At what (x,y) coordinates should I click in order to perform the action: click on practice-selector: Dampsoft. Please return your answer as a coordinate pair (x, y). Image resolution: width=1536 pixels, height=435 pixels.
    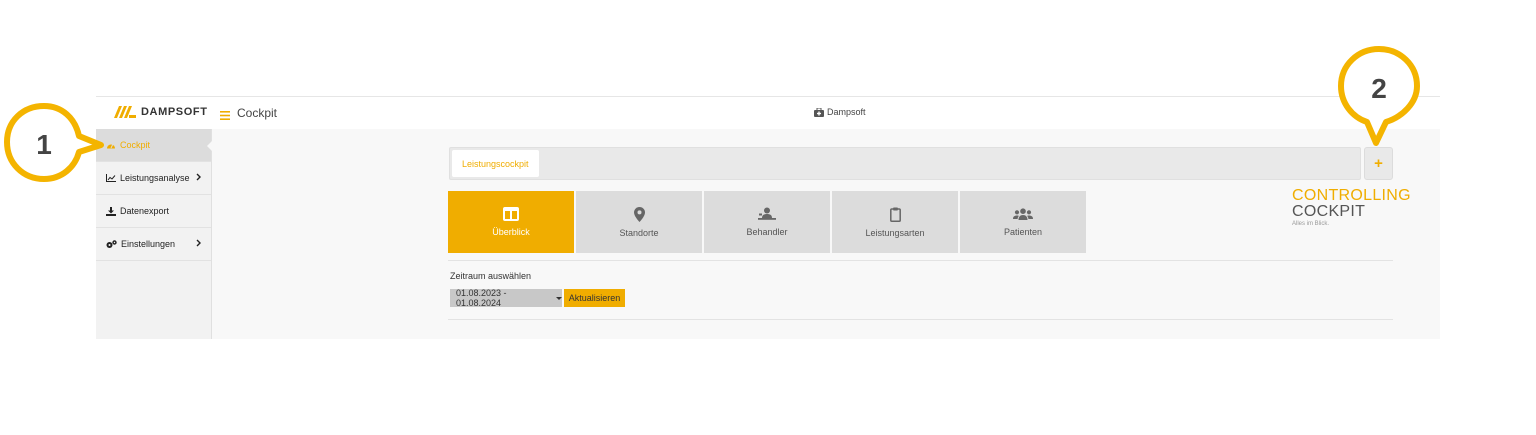
    Looking at the image, I should click on (840, 112).